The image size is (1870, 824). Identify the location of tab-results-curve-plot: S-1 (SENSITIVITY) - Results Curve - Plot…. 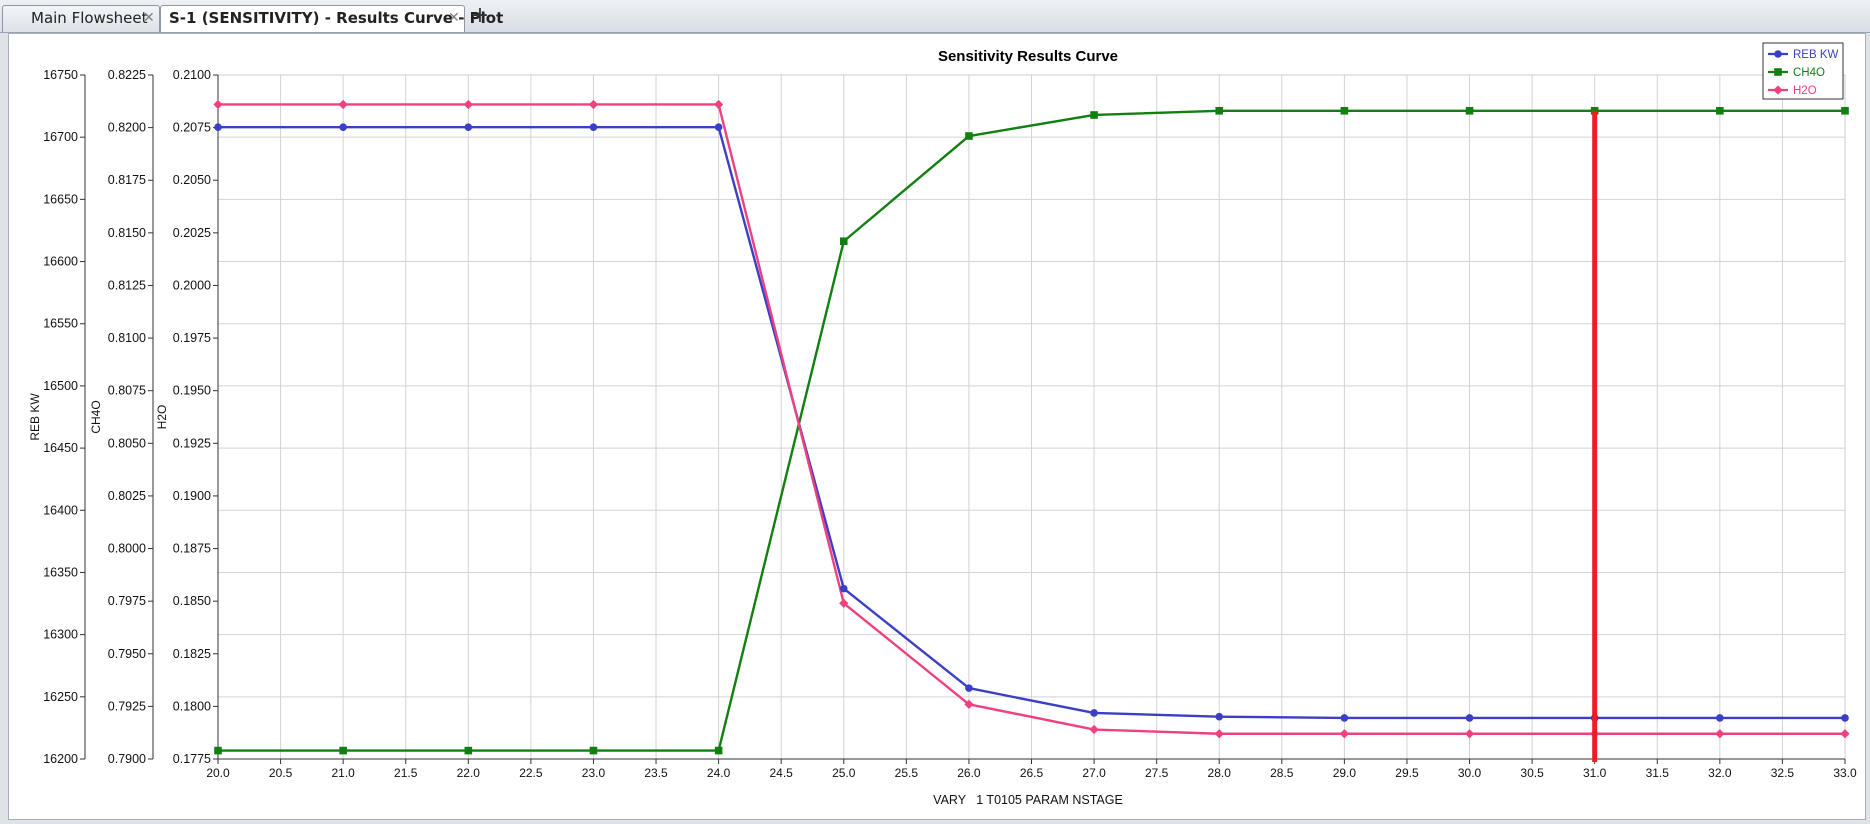
(331, 18).